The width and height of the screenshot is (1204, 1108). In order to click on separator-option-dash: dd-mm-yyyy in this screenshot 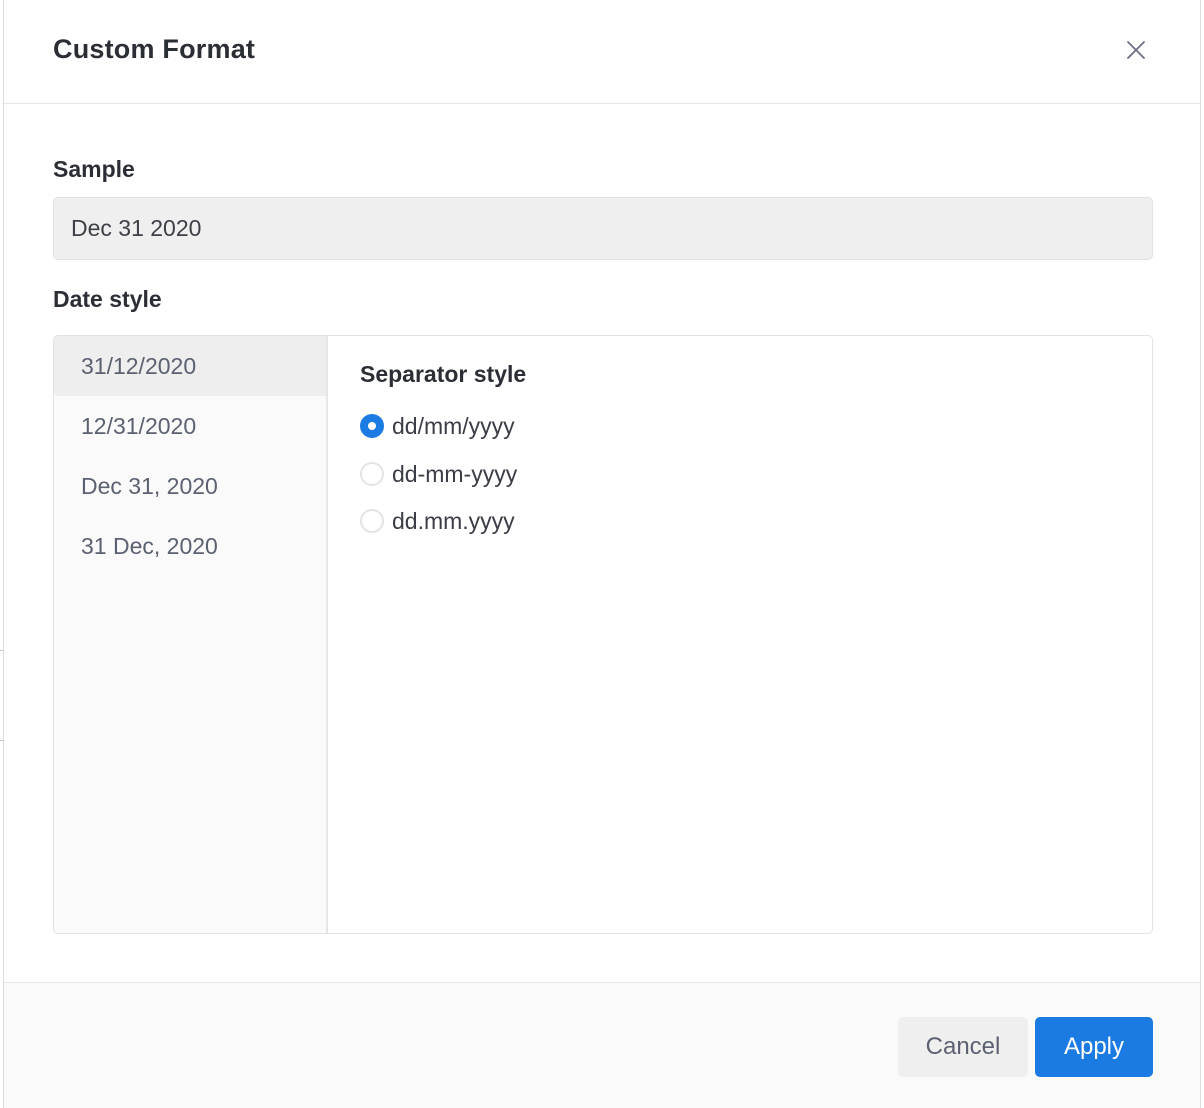, I will do `click(438, 474)`.